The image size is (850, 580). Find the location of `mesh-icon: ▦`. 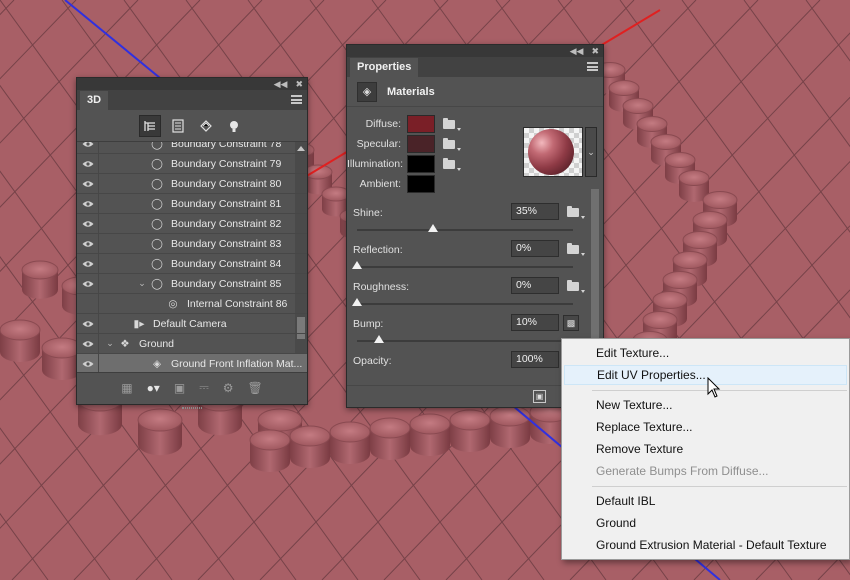

mesh-icon: ▦ is located at coordinates (126, 388).